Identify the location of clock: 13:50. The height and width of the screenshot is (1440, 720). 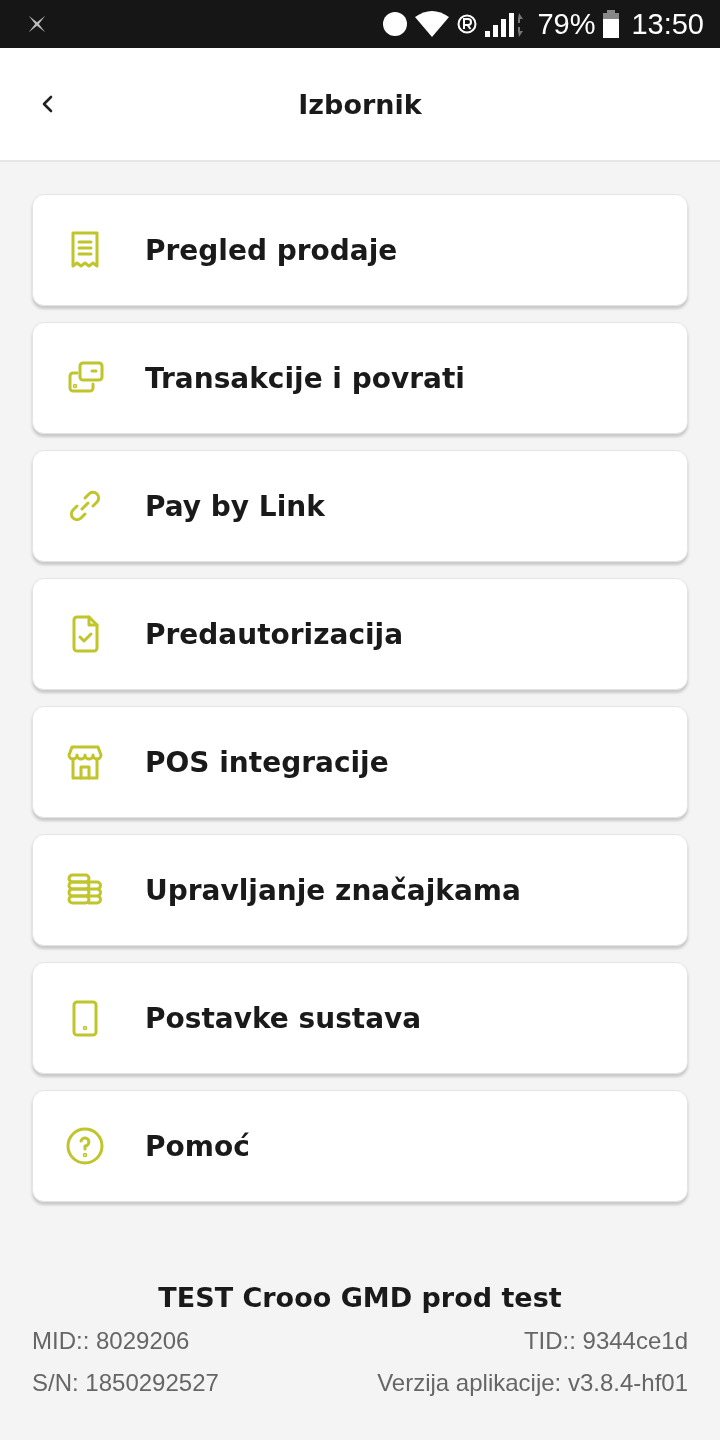
(667, 24).